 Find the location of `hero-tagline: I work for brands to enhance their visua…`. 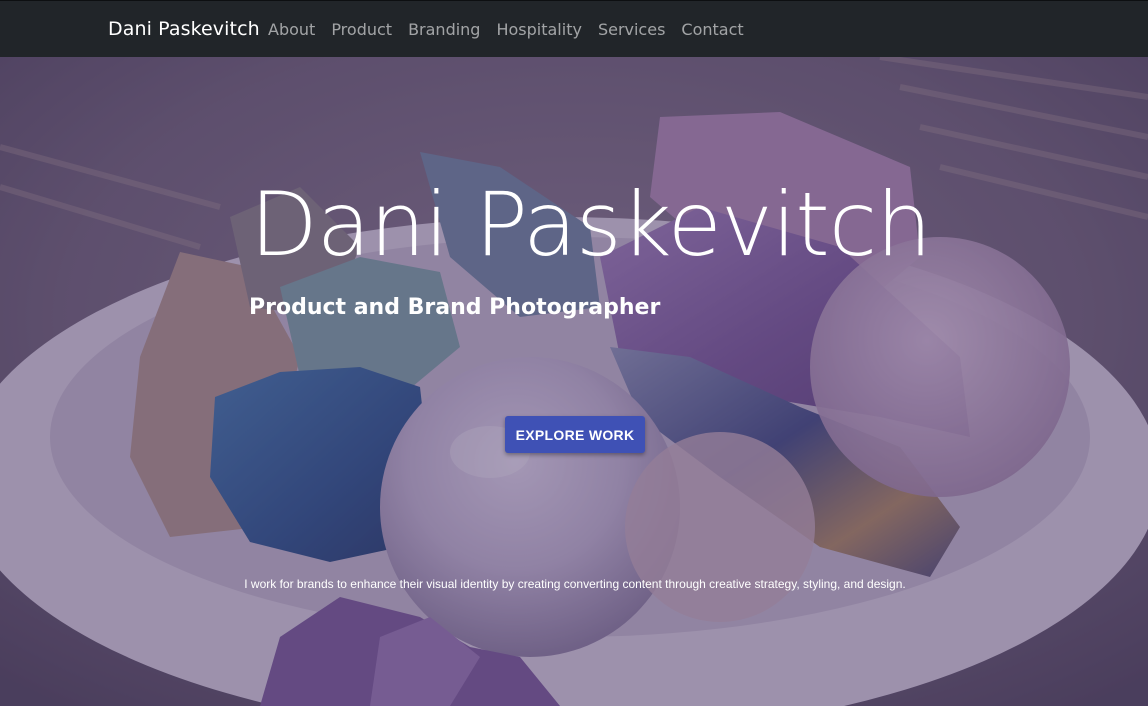

hero-tagline: I work for brands to enhance their visua… is located at coordinates (575, 584).